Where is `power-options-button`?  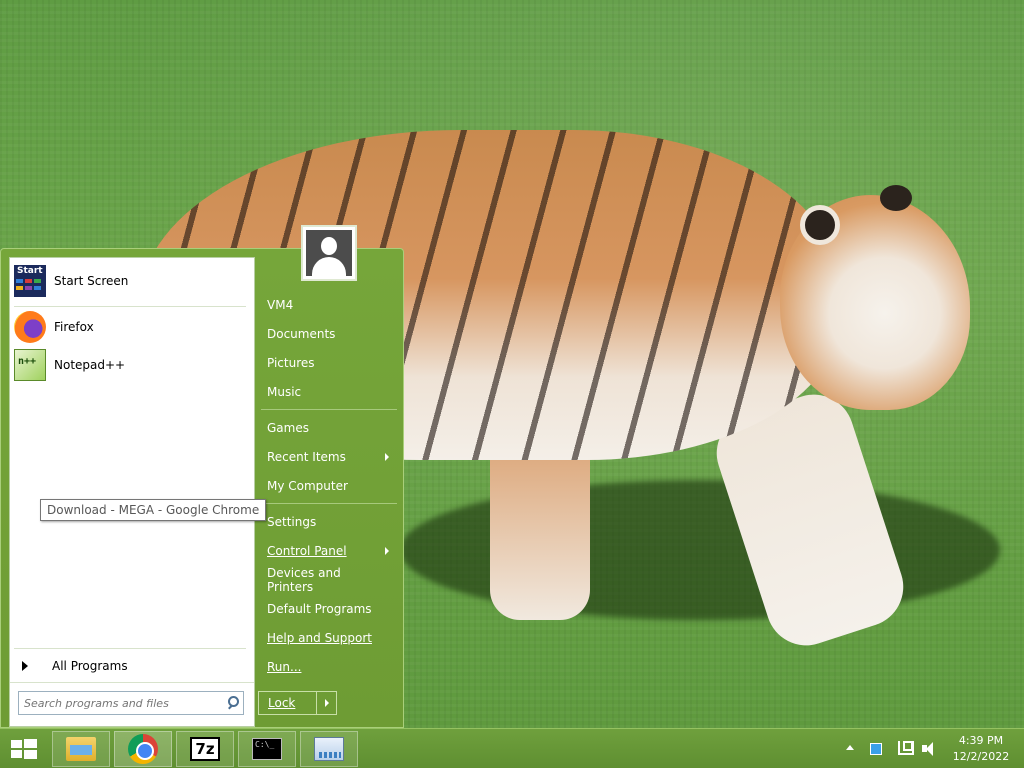
power-options-button is located at coordinates (326, 703).